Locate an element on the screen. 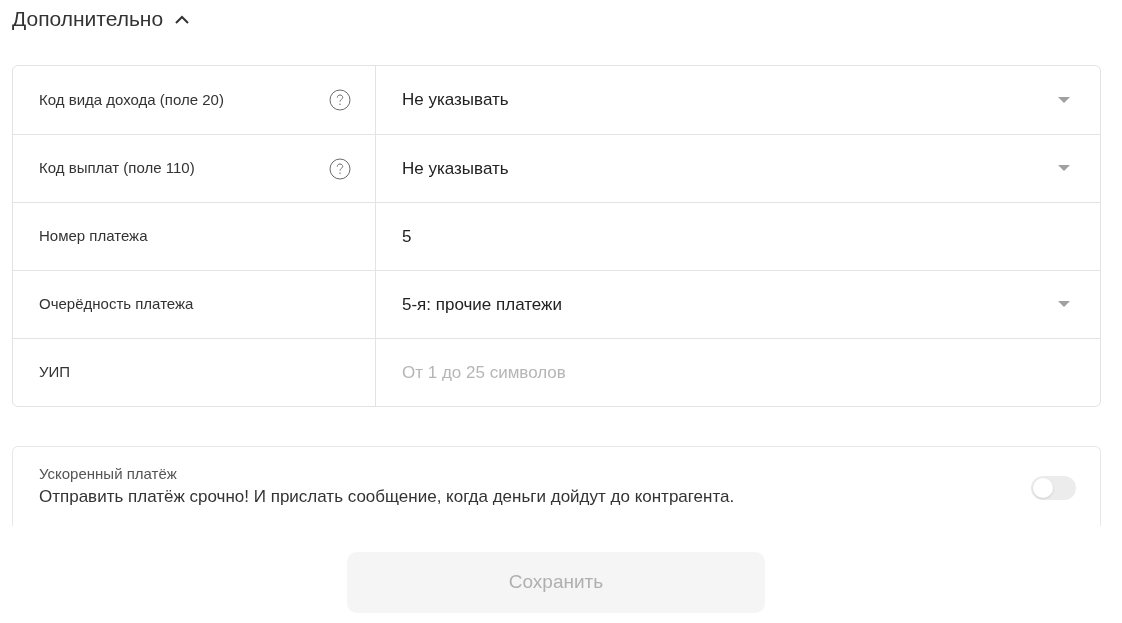 The image size is (1122, 623). field-label: Очерёдность платежа is located at coordinates (116, 304).